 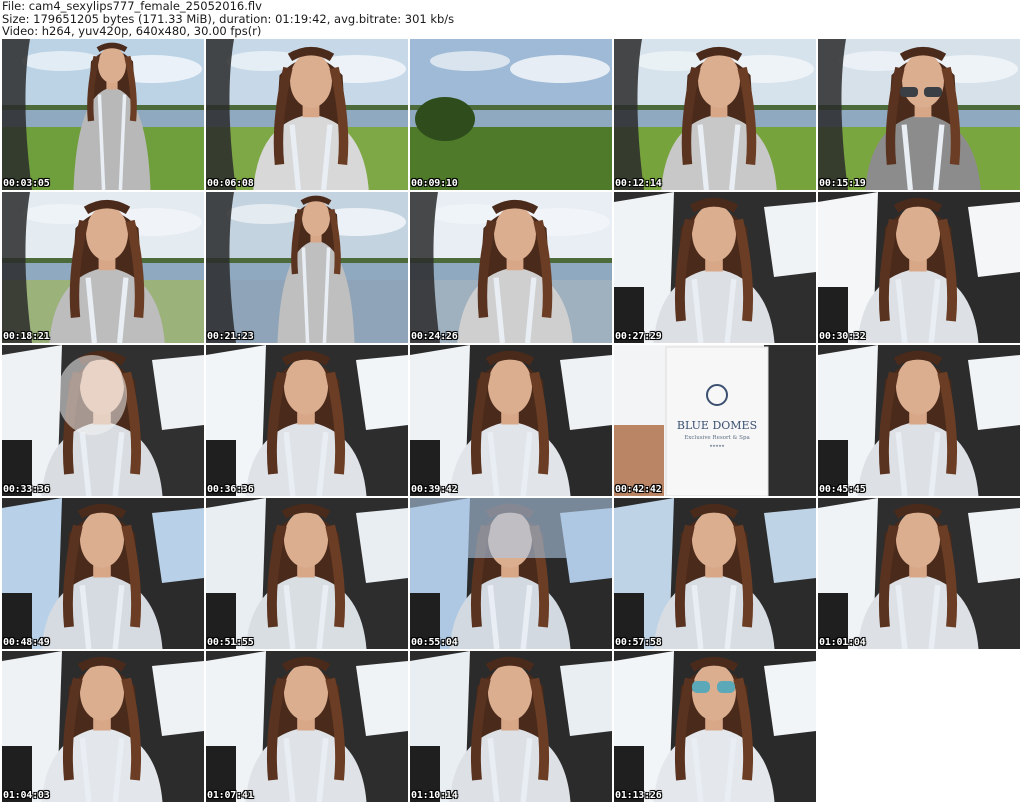 I want to click on thumbnail-timestamp: 01:10:14, so click(x=434, y=795).